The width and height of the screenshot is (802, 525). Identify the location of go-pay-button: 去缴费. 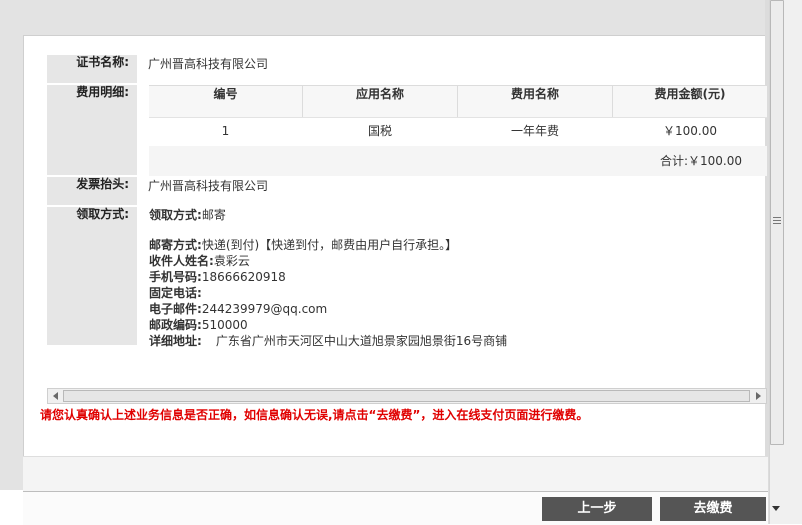
(713, 509).